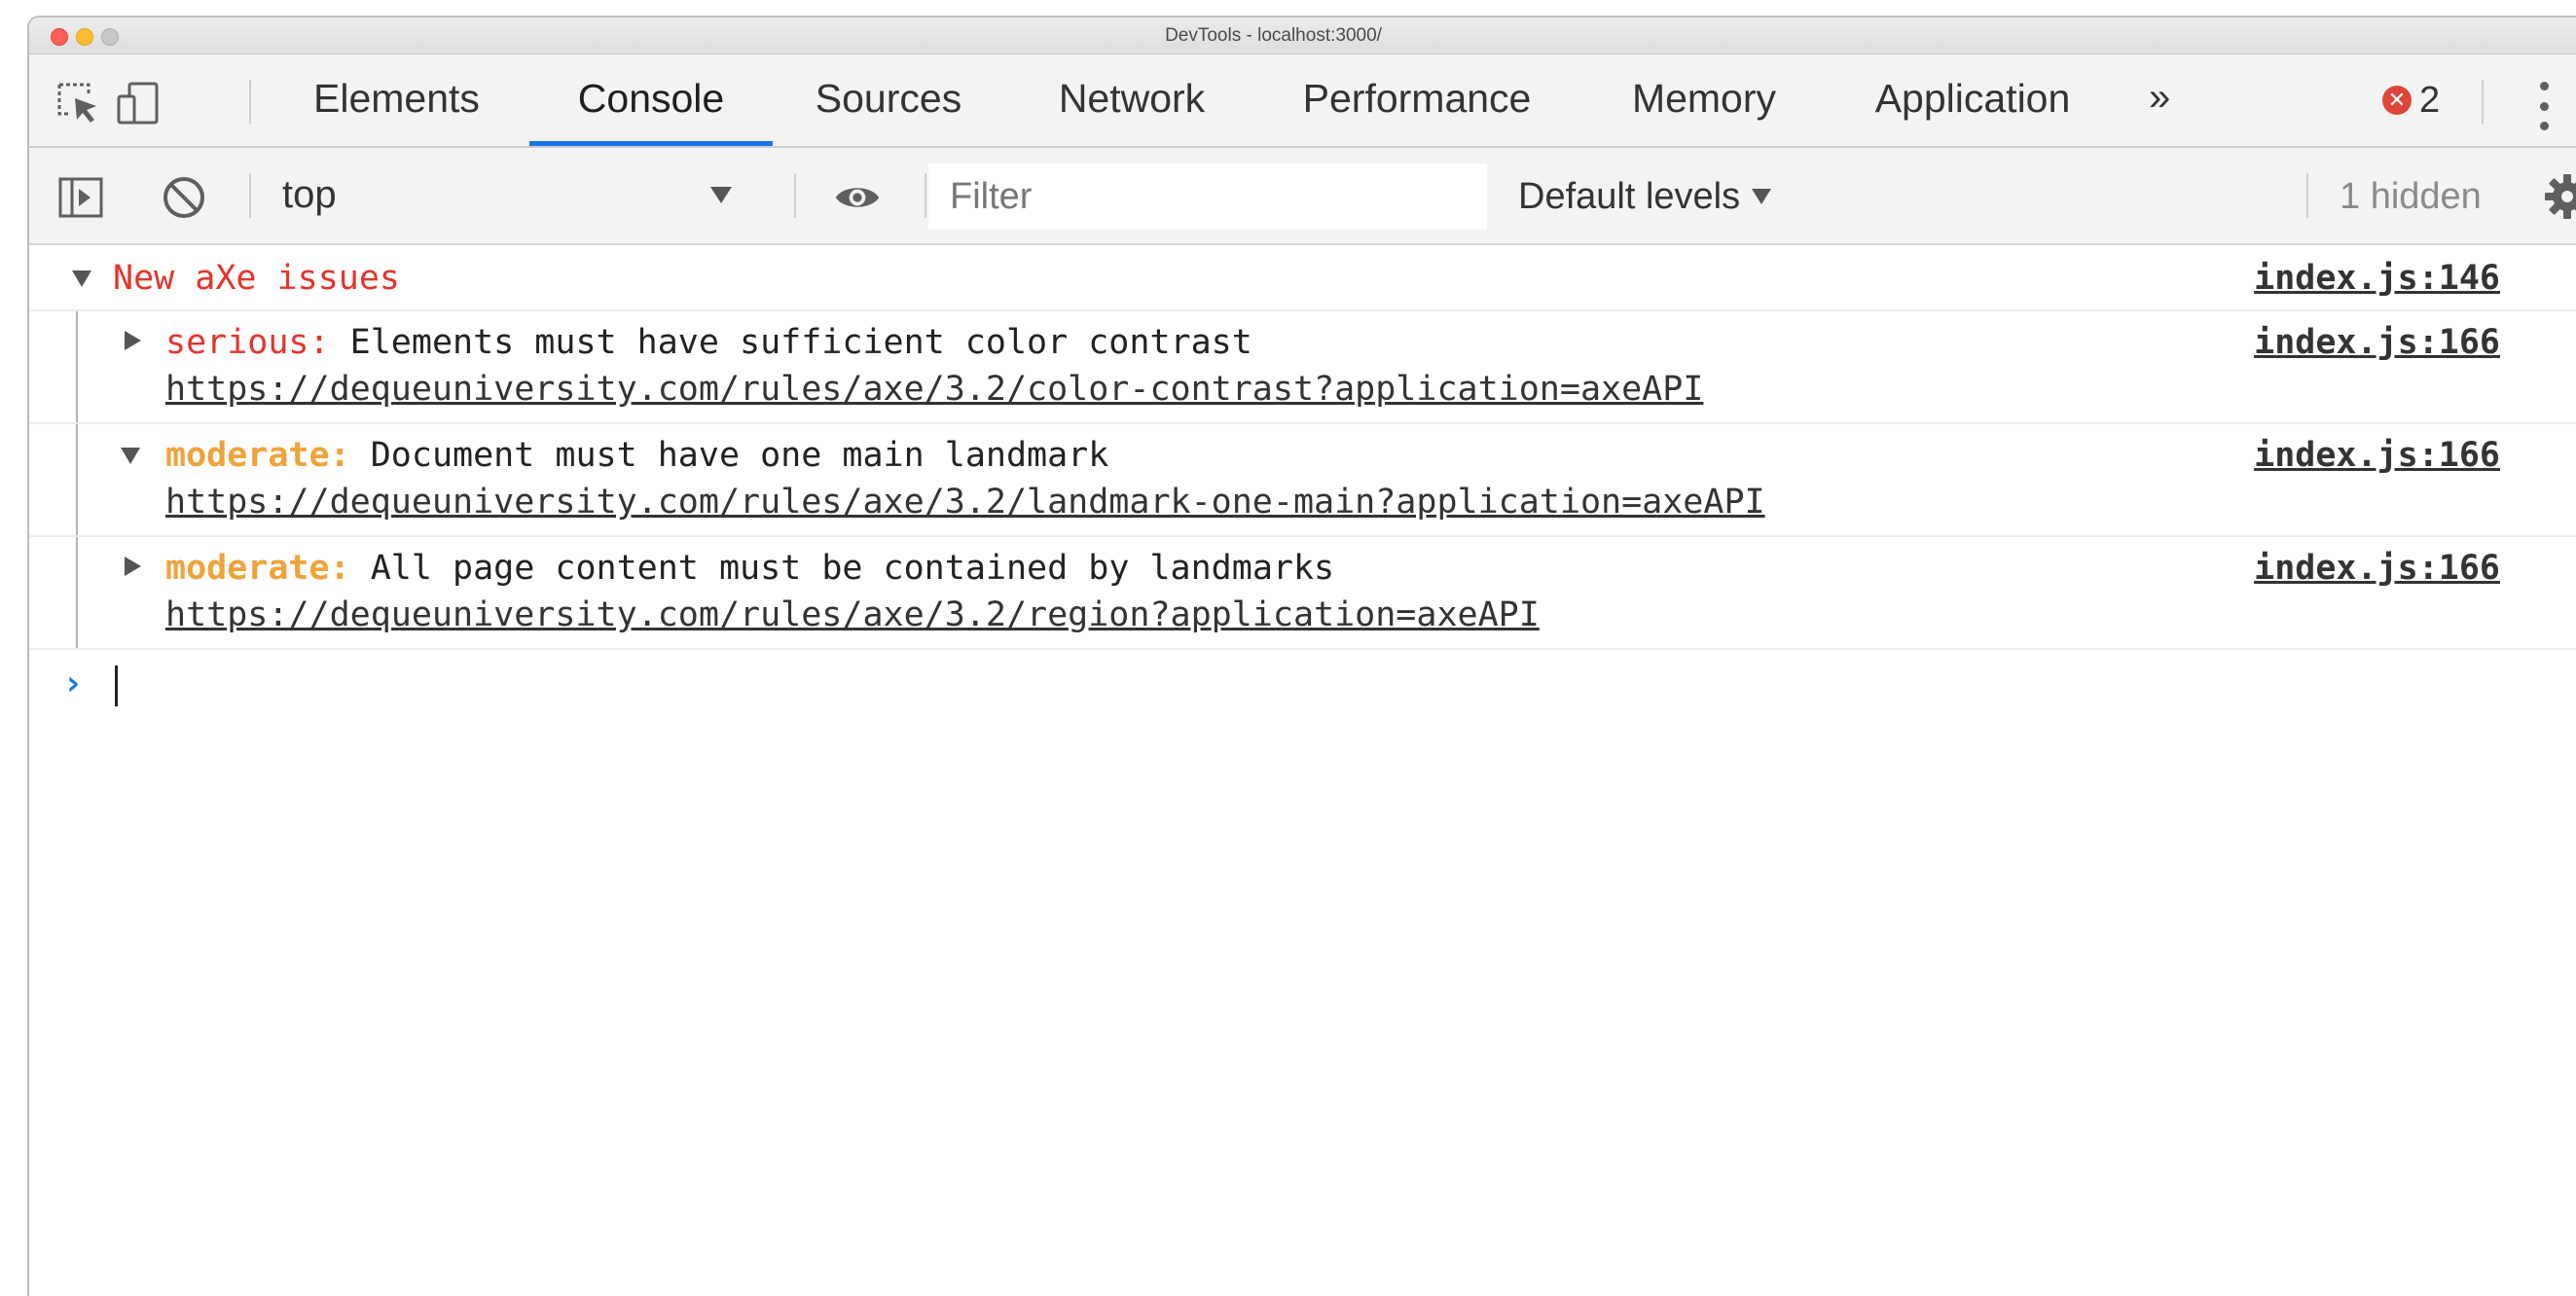  I want to click on error-count-badge: ✕ 2, so click(2411, 100).